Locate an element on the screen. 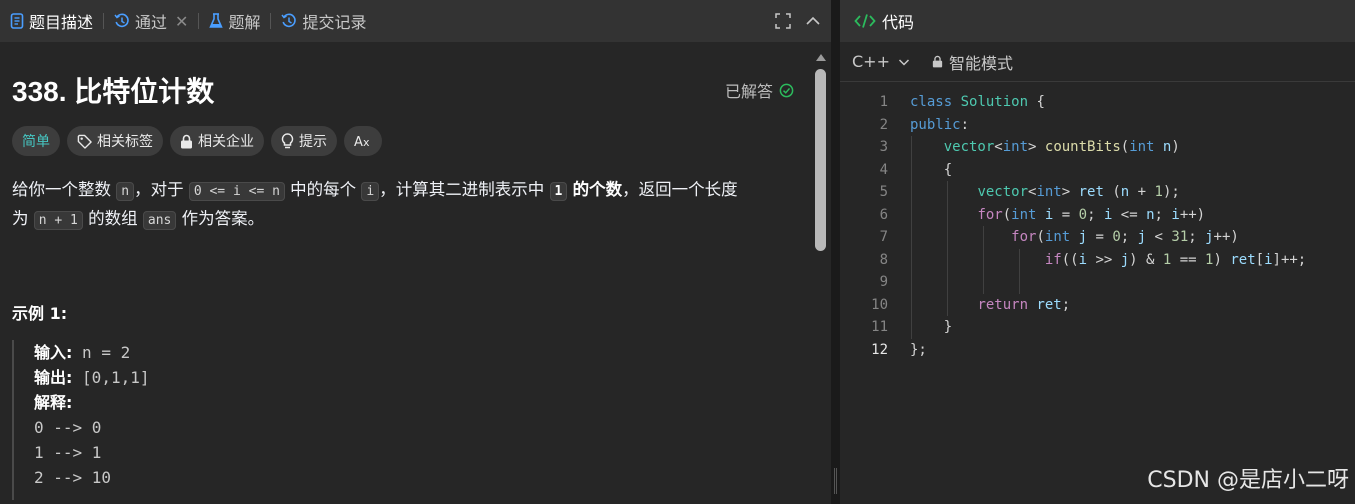 The image size is (1355, 504). tab-records-label: 提交记录 is located at coordinates (334, 22).